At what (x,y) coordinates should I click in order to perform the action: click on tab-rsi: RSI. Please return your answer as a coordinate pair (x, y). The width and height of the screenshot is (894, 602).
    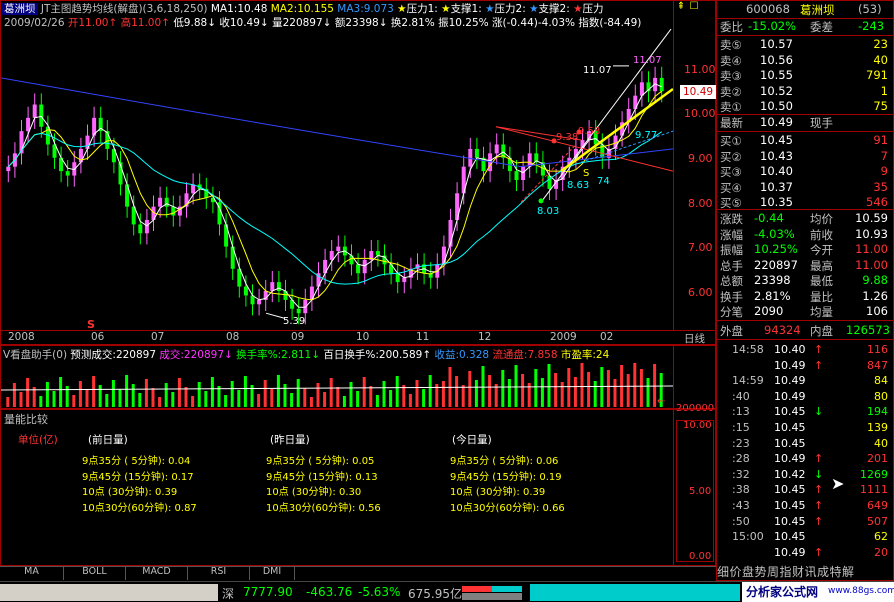
    Looking at the image, I should click on (219, 573).